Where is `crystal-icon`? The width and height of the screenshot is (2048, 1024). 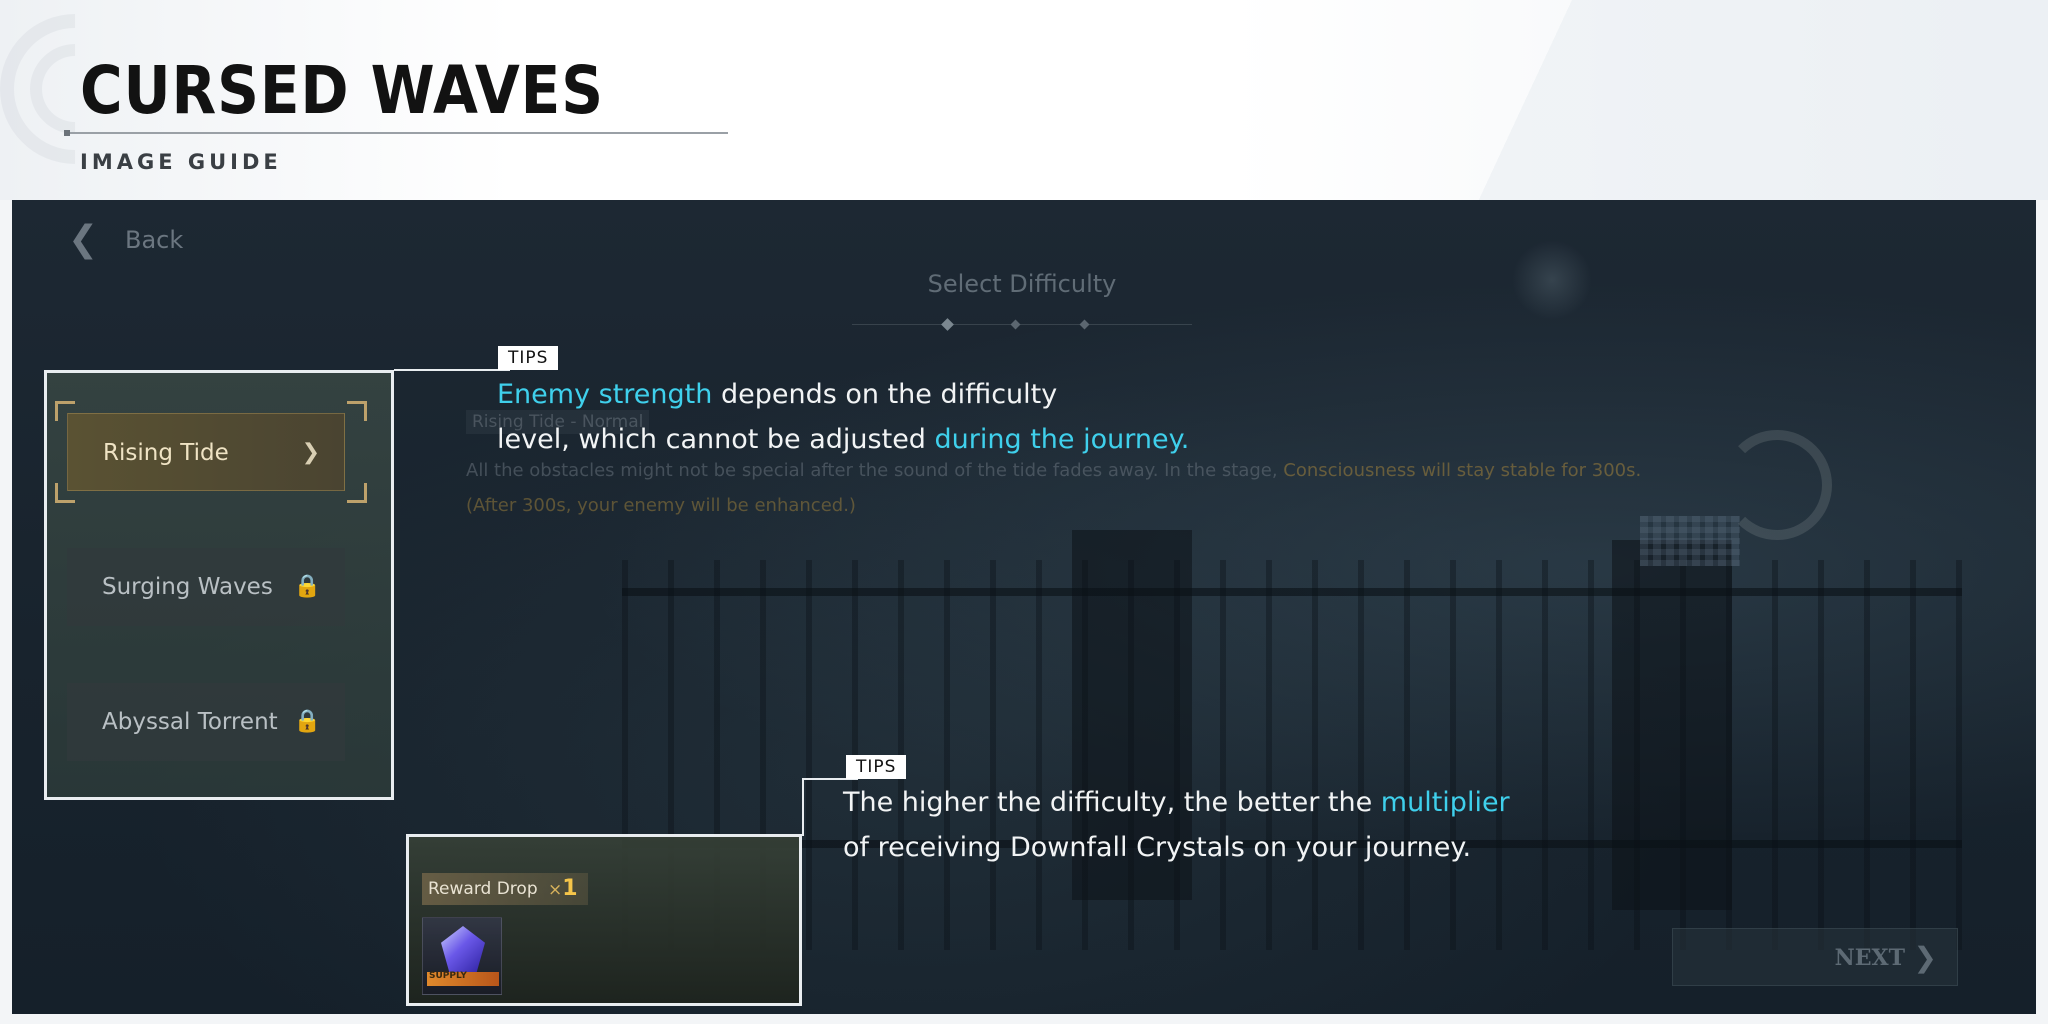
crystal-icon is located at coordinates (463, 950).